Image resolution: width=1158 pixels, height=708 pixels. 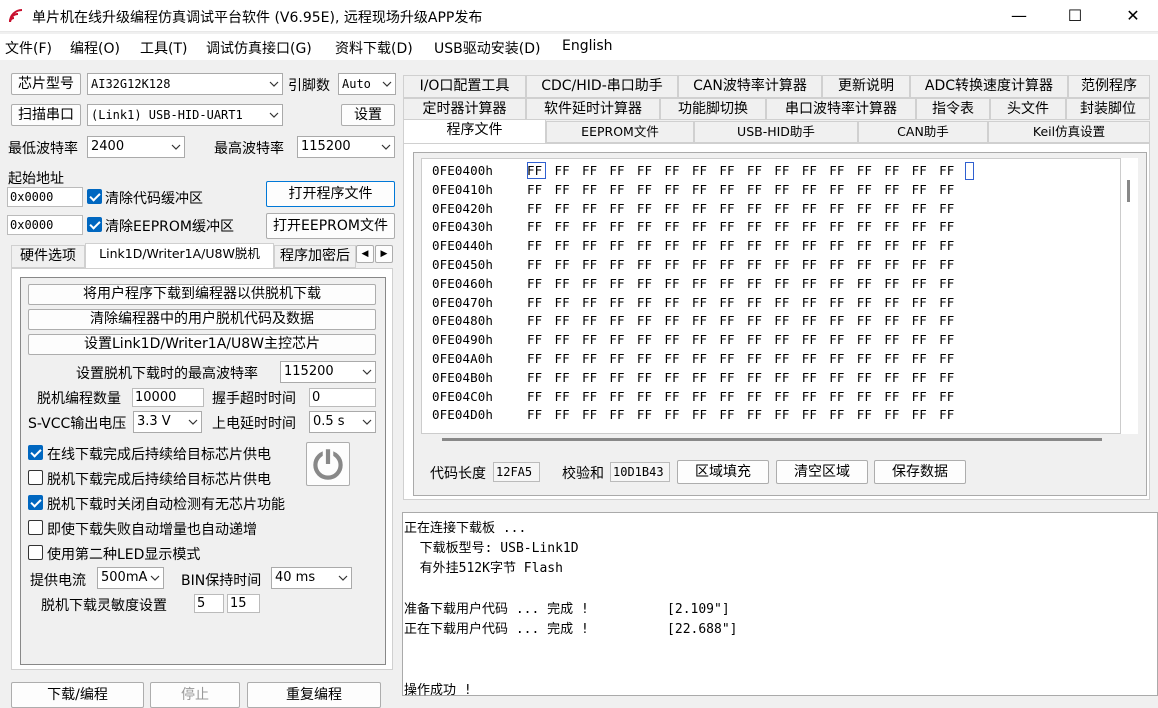 What do you see at coordinates (35, 552) in the screenshot?
I see `led-mode-checkbox` at bounding box center [35, 552].